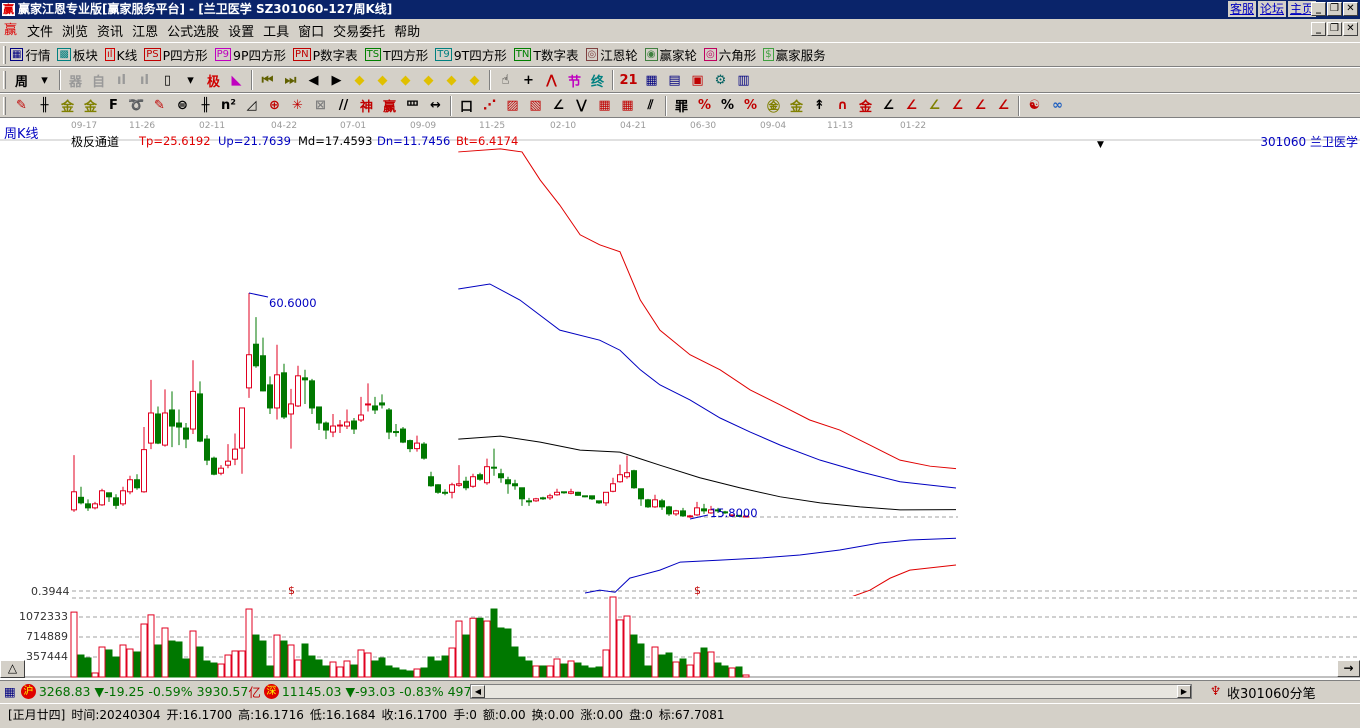  I want to click on gold-red-icon: 金, so click(865, 106).